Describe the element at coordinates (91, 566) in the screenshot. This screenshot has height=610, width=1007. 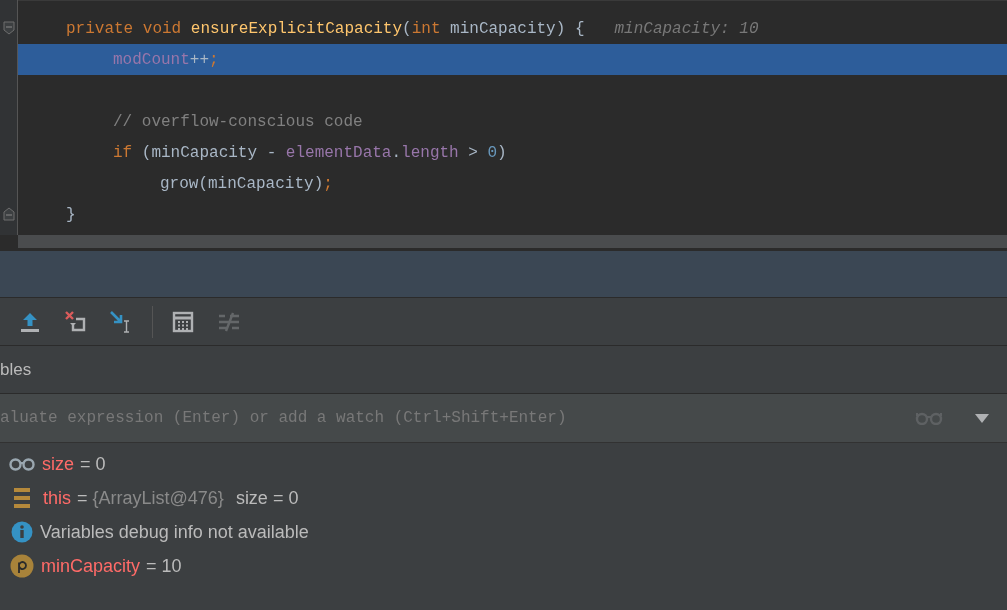
I see `variable-name: minCapacity` at that location.